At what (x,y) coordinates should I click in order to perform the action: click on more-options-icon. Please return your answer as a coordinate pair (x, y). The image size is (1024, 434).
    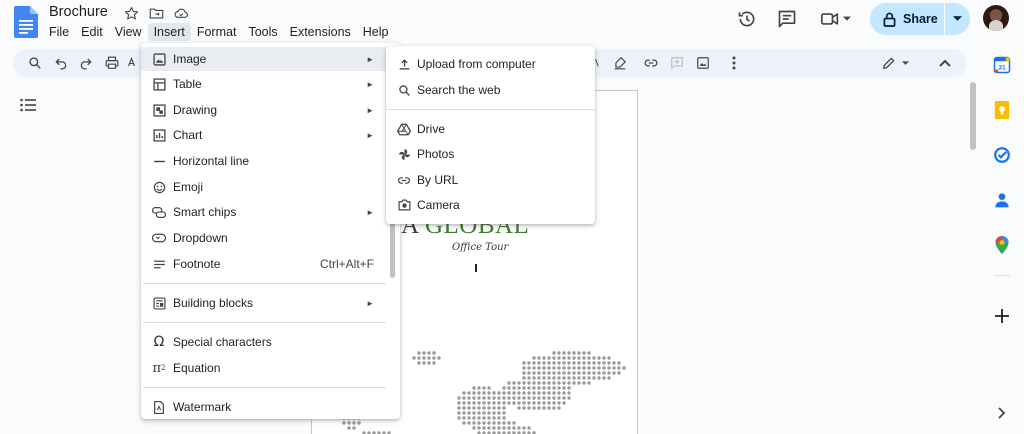
    Looking at the image, I should click on (734, 63).